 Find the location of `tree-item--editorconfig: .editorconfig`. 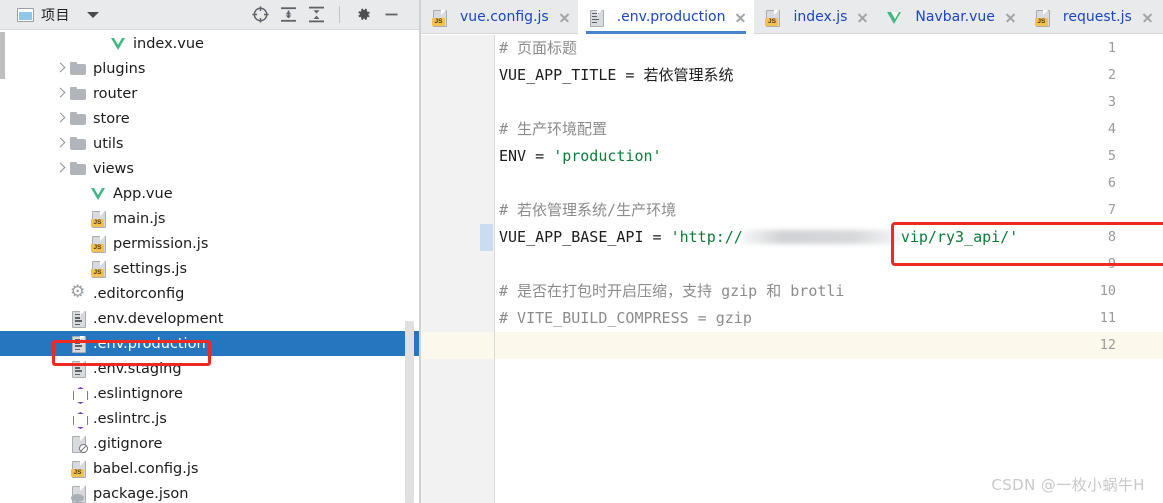

tree-item--editorconfig: .editorconfig is located at coordinates (210, 293).